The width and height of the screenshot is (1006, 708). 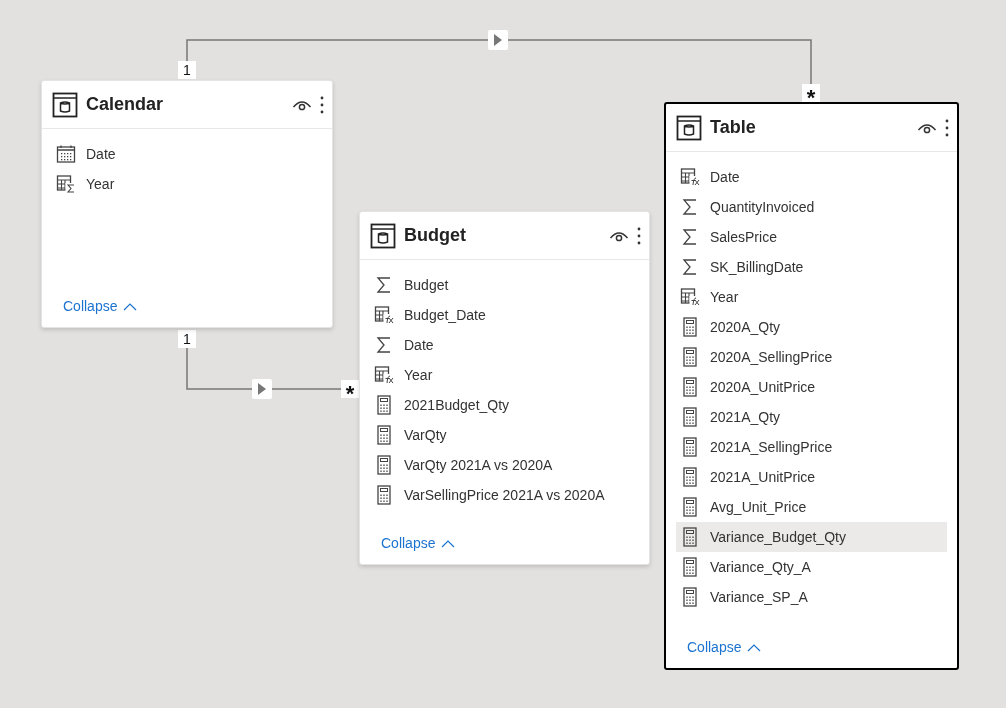 I want to click on field-name: 2020A_SellingPrice, so click(x=771, y=357).